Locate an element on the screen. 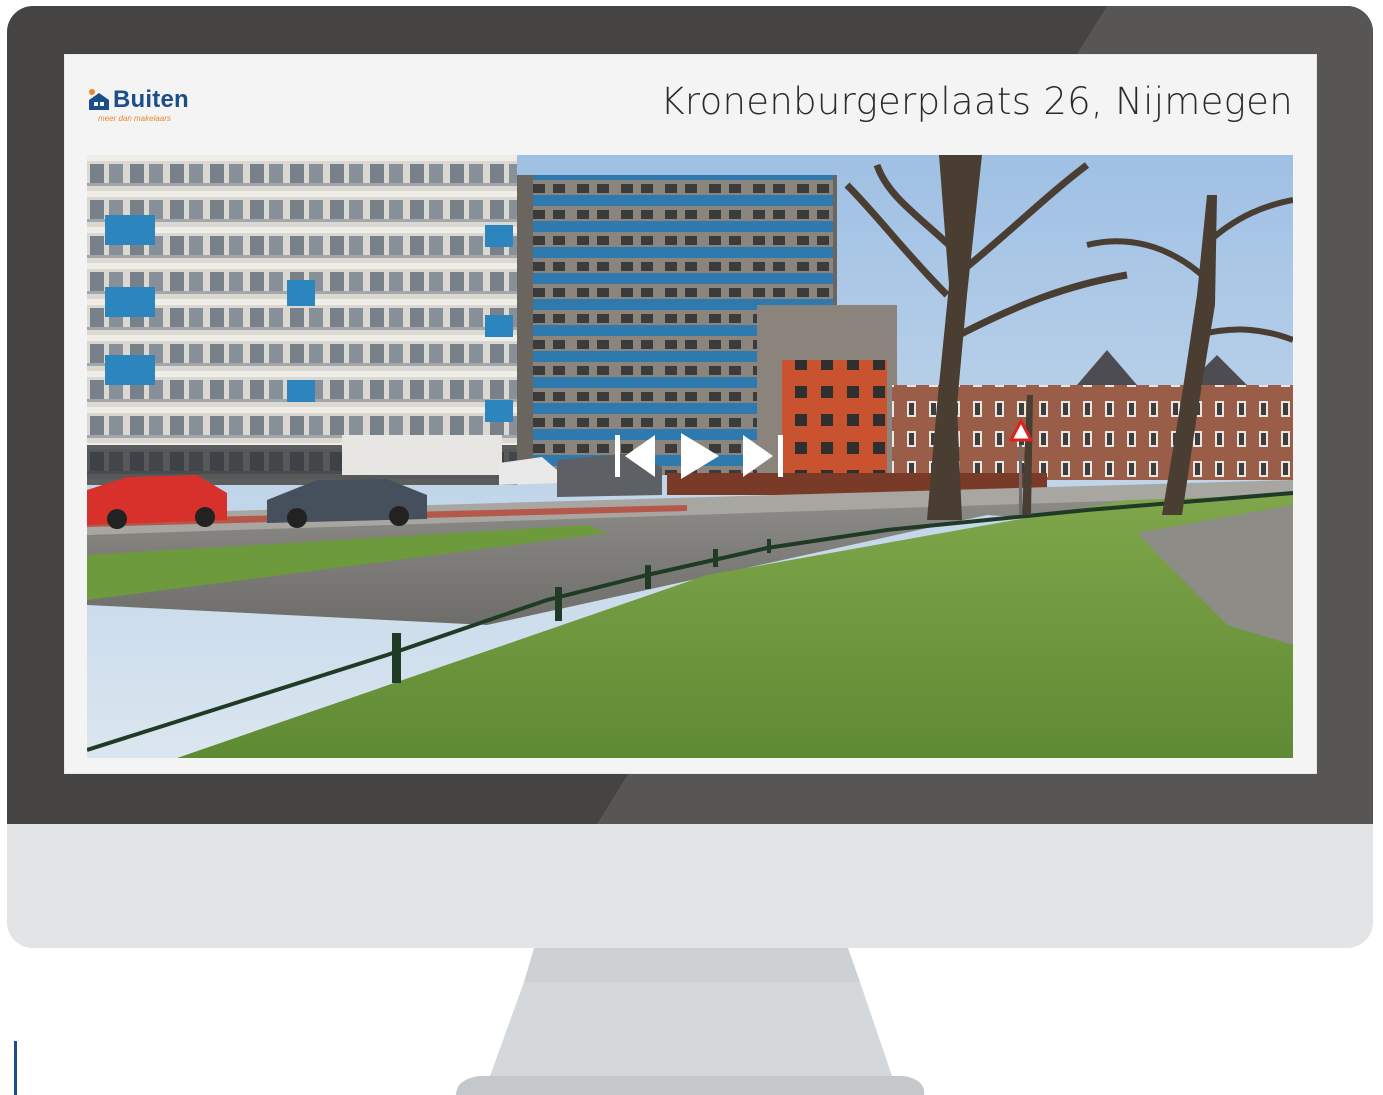  play-icon is located at coordinates (700, 456).